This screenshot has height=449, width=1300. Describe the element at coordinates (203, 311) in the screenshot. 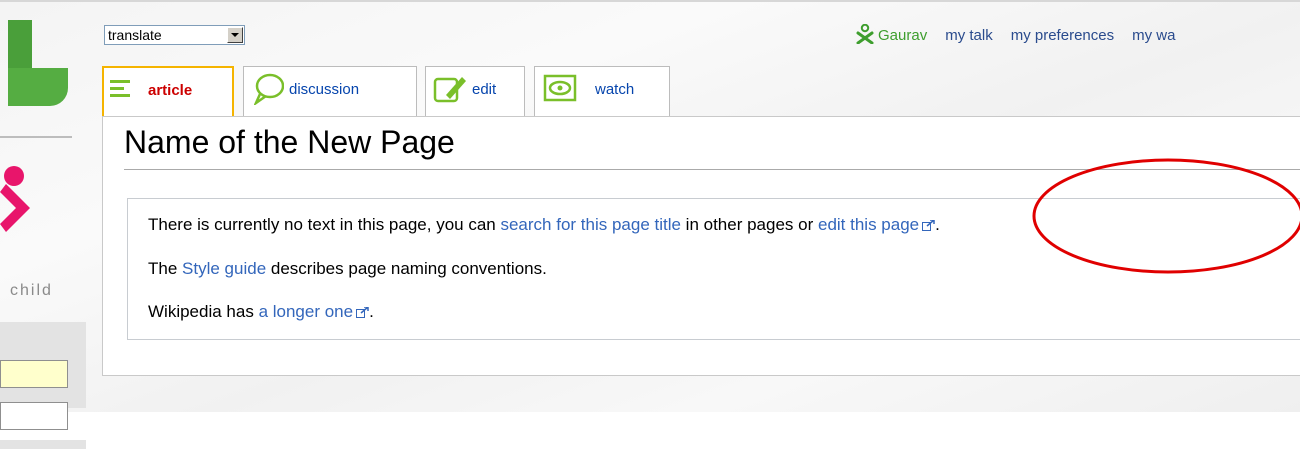

I see `notice-text: Wikipedia has` at that location.